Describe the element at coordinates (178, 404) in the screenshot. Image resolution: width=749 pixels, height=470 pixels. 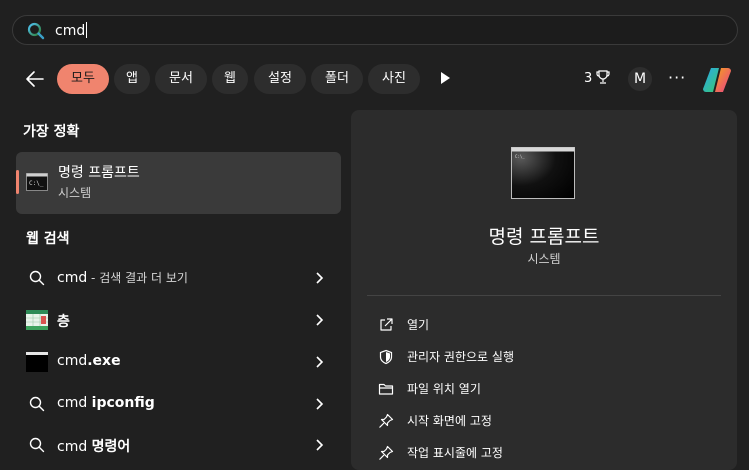
I see `web-result-row: cmd ipconfig` at that location.